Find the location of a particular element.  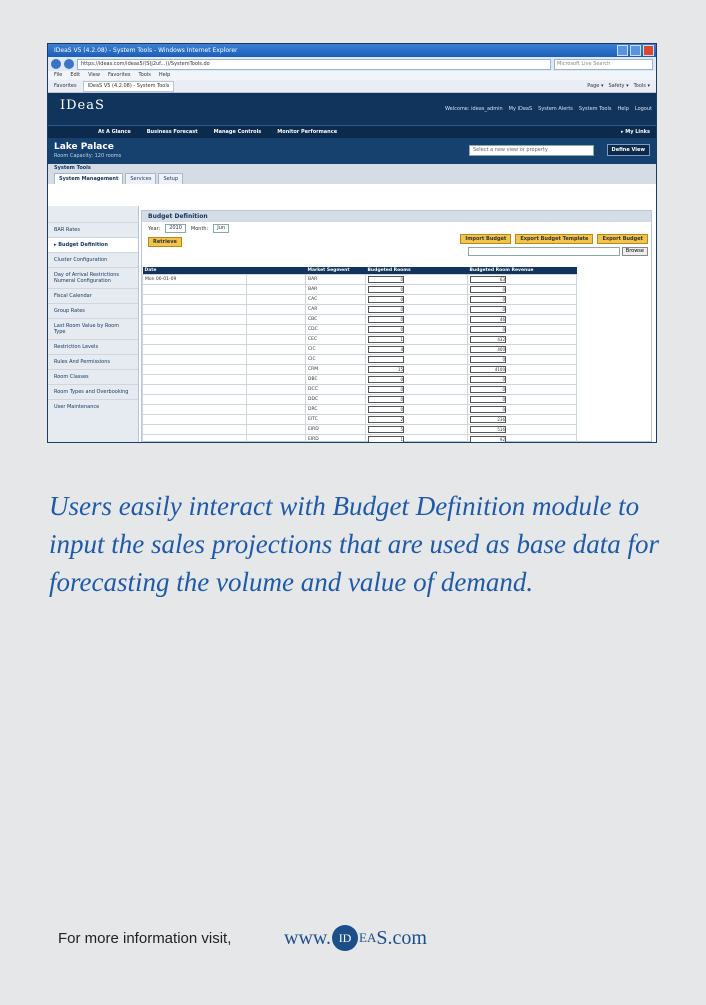

sidebar-item-group-rates: Group Rates is located at coordinates (93, 310).